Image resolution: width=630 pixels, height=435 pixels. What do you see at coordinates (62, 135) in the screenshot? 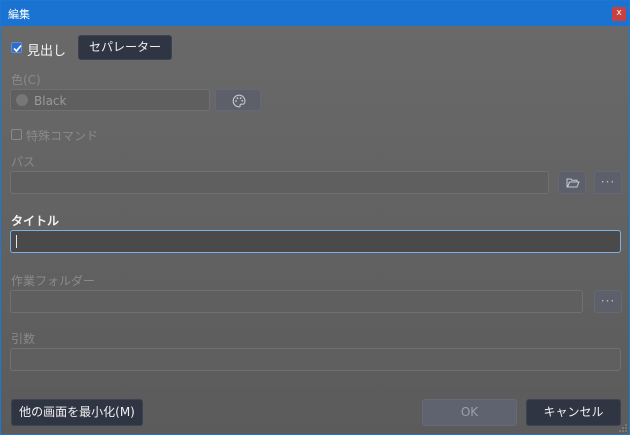
I see `special-command-label: 特殊コマンド` at bounding box center [62, 135].